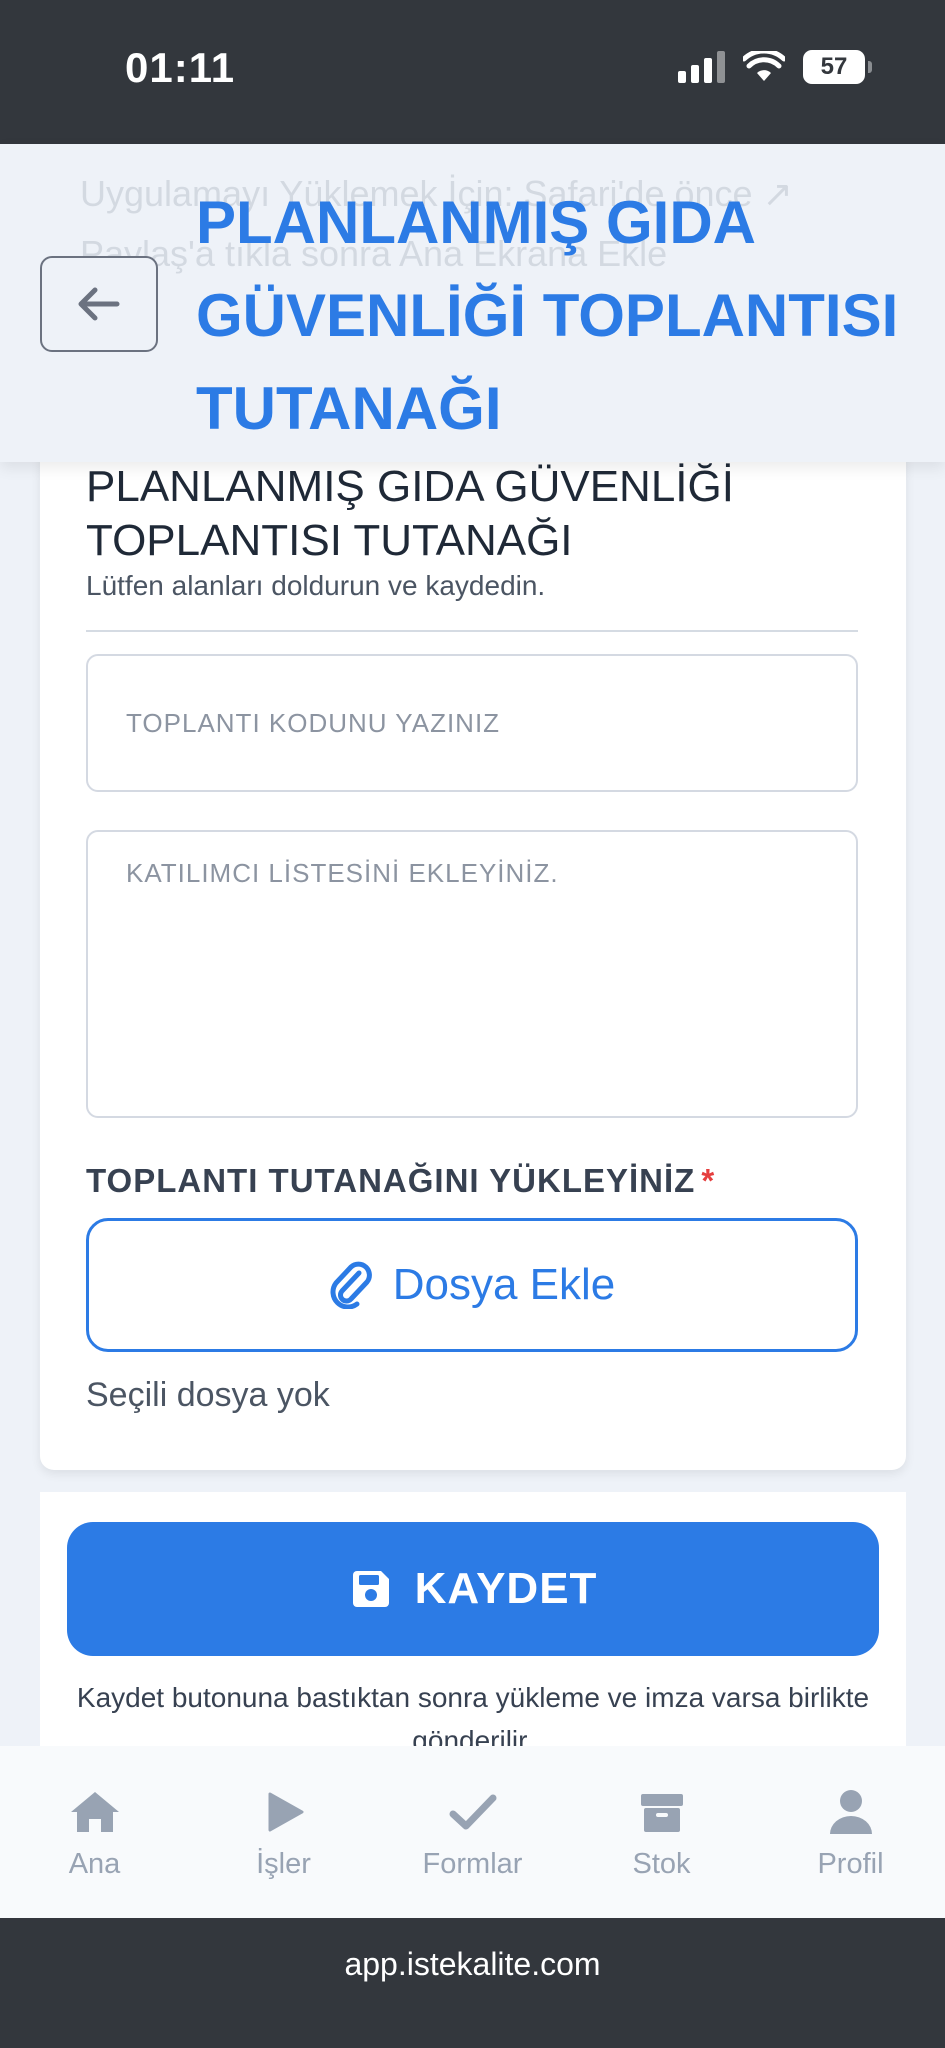  Describe the element at coordinates (472, 72) in the screenshot. I see `status-bar: 01:11 57` at that location.